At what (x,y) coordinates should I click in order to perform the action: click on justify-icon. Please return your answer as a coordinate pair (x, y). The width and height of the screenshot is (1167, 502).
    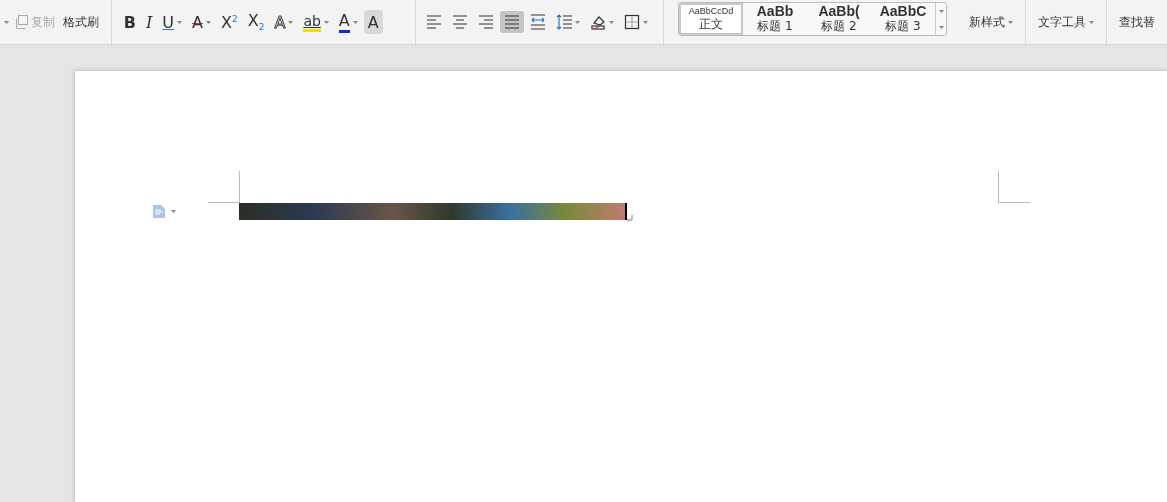
    Looking at the image, I should click on (512, 22).